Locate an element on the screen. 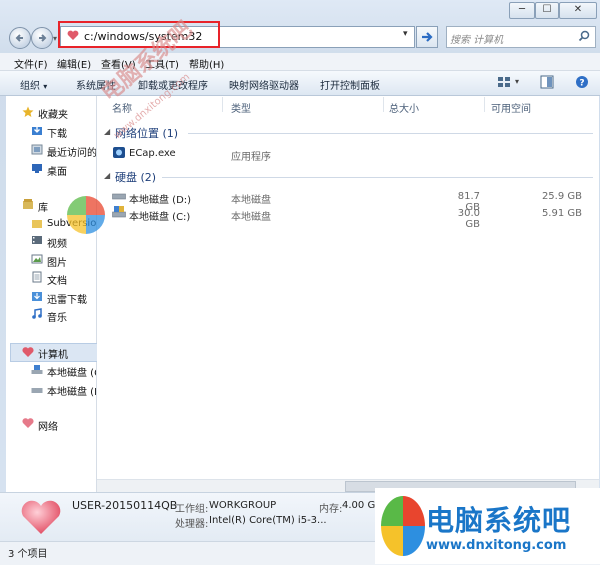 Image resolution: width=600 pixels, height=565 pixels. watermark-title: 电脑系统吧 is located at coordinates (499, 520).